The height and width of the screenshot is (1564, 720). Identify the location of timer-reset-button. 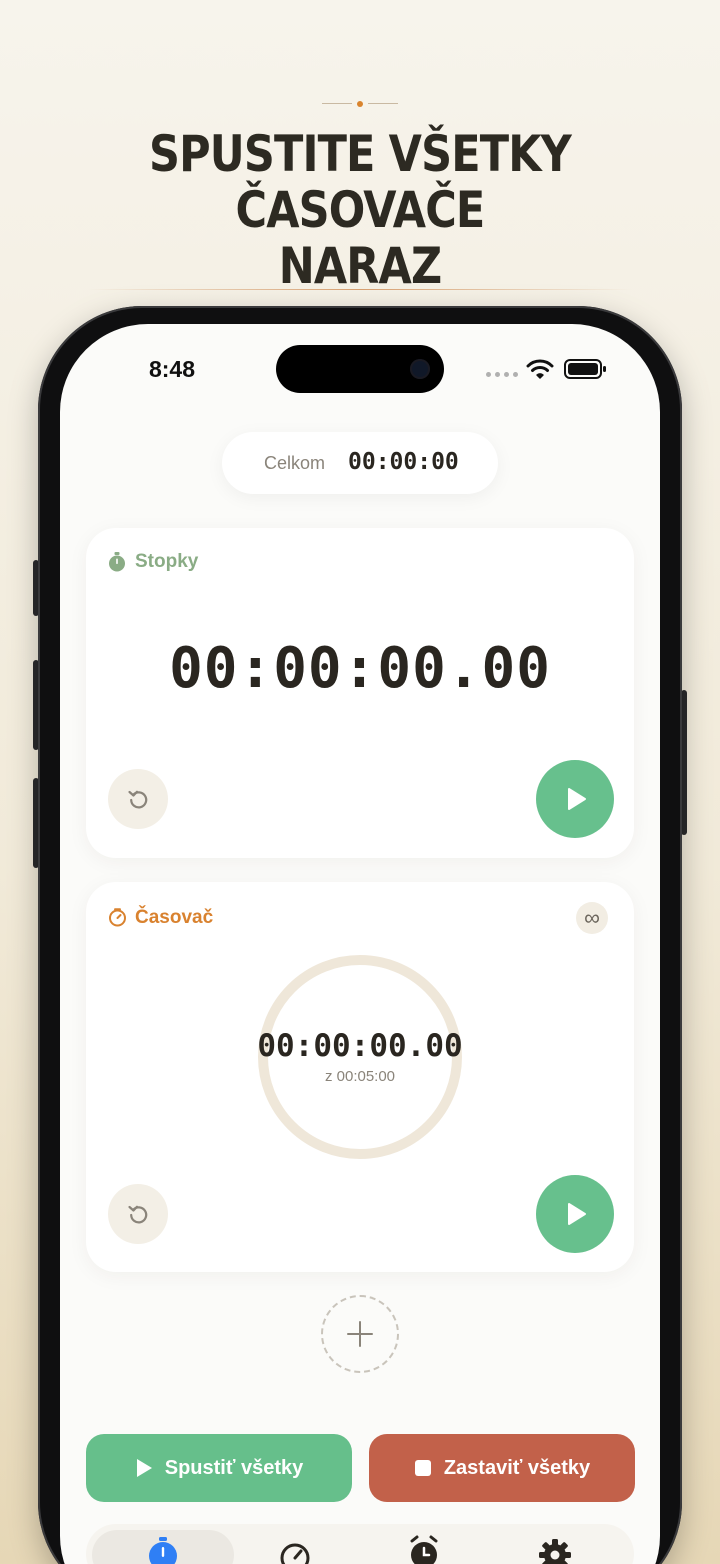
(138, 1214).